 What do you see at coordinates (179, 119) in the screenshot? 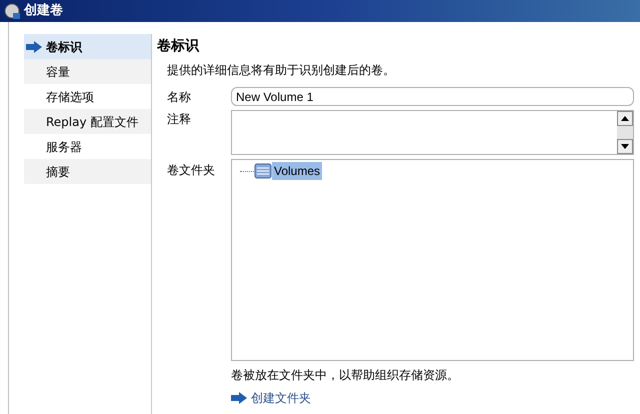
I see `field-label: 注释` at bounding box center [179, 119].